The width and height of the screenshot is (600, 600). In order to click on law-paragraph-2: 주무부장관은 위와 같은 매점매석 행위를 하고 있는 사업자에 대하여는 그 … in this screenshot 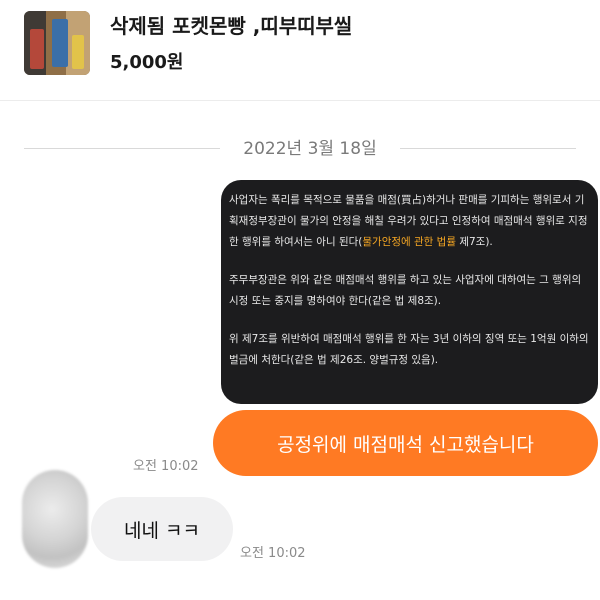, I will do `click(405, 290)`.